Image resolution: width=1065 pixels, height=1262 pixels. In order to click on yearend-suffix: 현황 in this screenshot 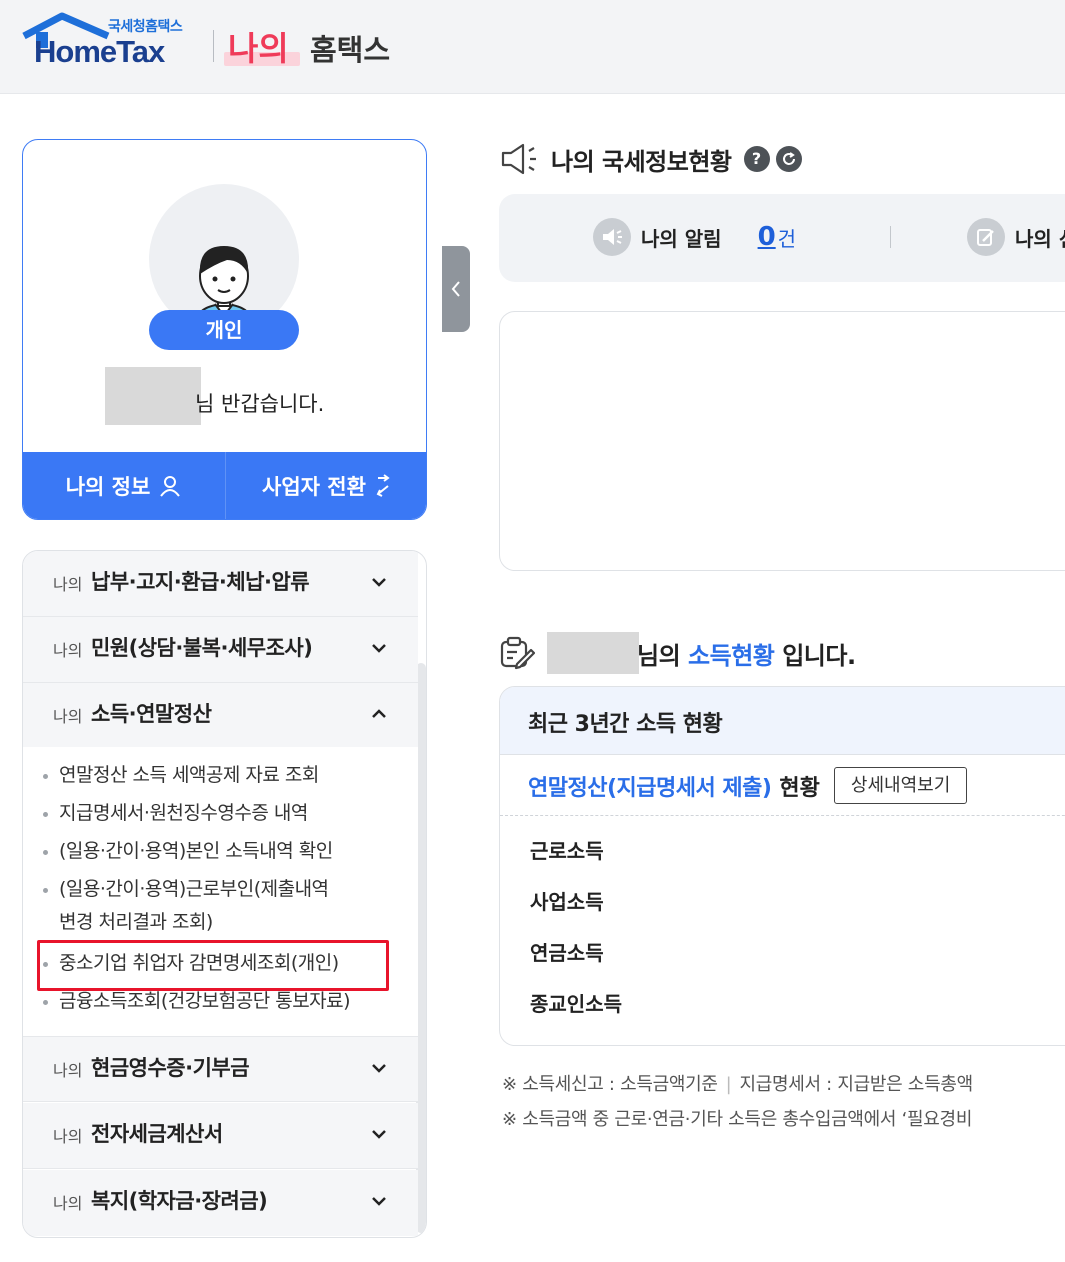, I will do `click(799, 788)`.